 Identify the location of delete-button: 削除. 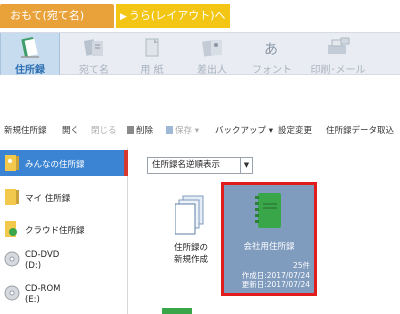
(140, 130).